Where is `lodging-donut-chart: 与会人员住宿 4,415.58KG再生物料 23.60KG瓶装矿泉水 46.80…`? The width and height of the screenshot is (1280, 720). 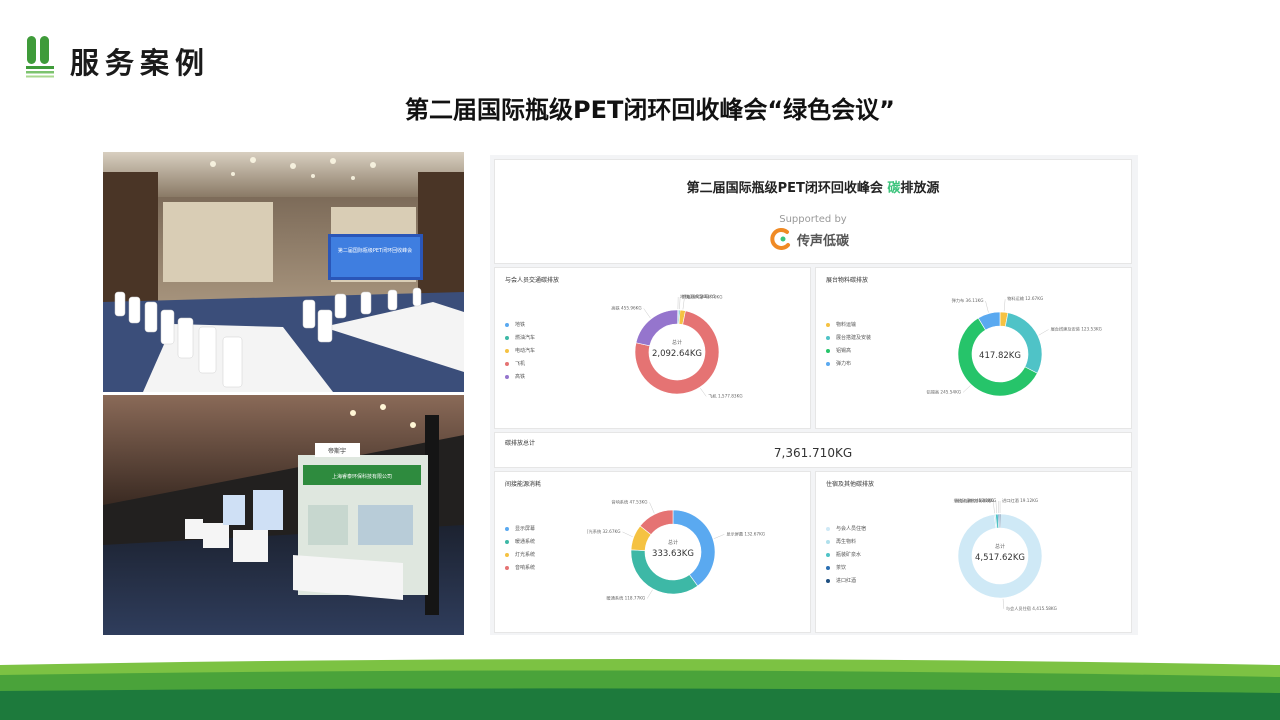
lodging-donut-chart: 与会人员住宿 4,415.58KG再生物料 23.60KG瓶装矿泉水 46.80… is located at coordinates (1005, 554).